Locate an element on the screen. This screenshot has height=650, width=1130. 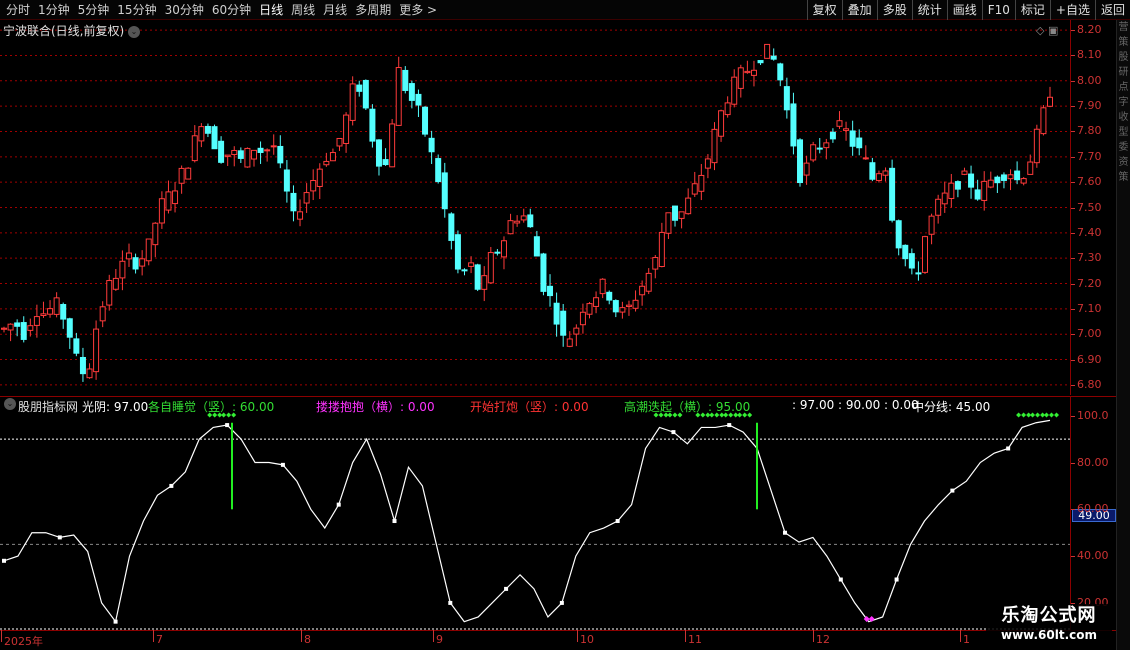
period-tab: 月线 is located at coordinates (335, 10).